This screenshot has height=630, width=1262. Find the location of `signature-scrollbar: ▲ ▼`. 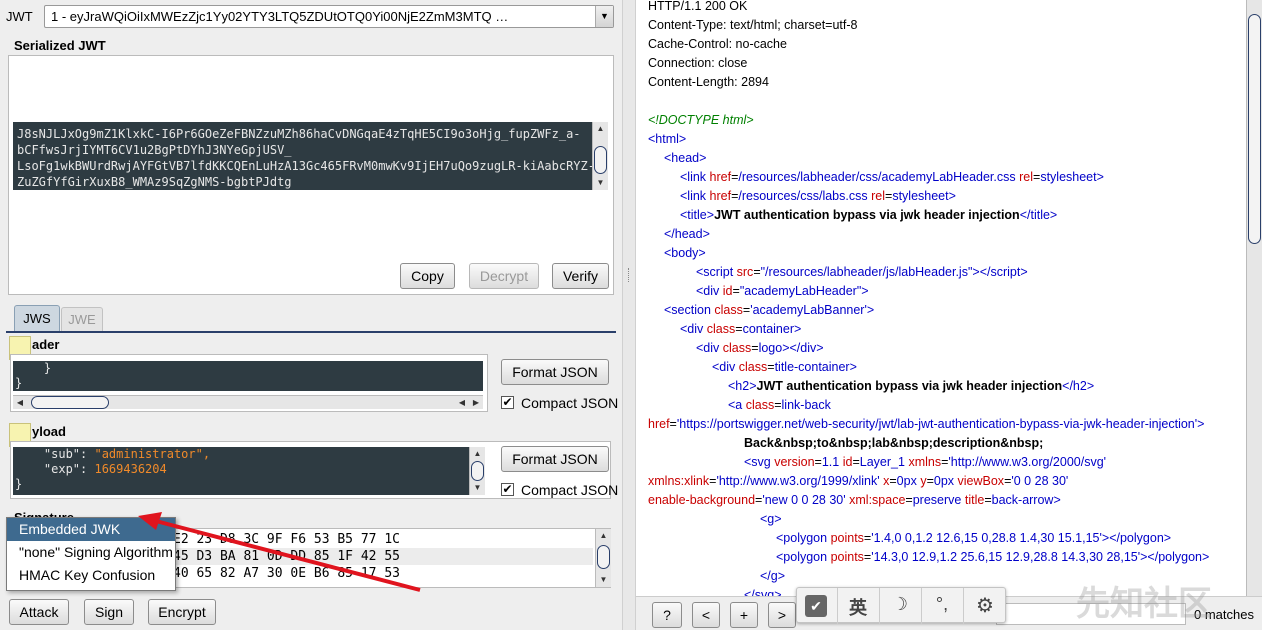

signature-scrollbar: ▲ ▼ is located at coordinates (603, 558).